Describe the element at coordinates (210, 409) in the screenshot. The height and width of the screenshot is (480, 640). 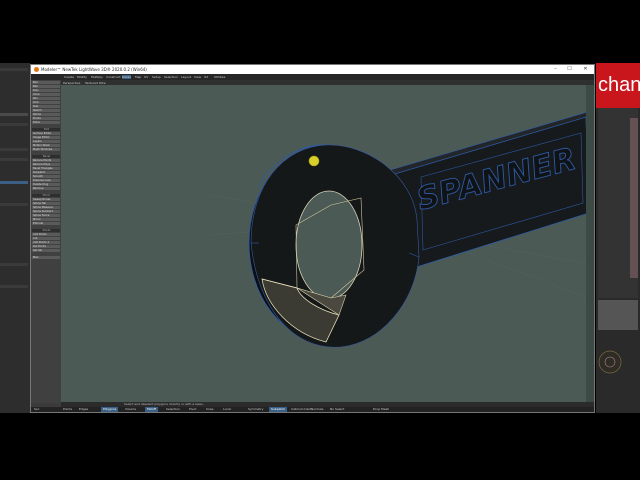
I see `snap-button: Snap` at that location.